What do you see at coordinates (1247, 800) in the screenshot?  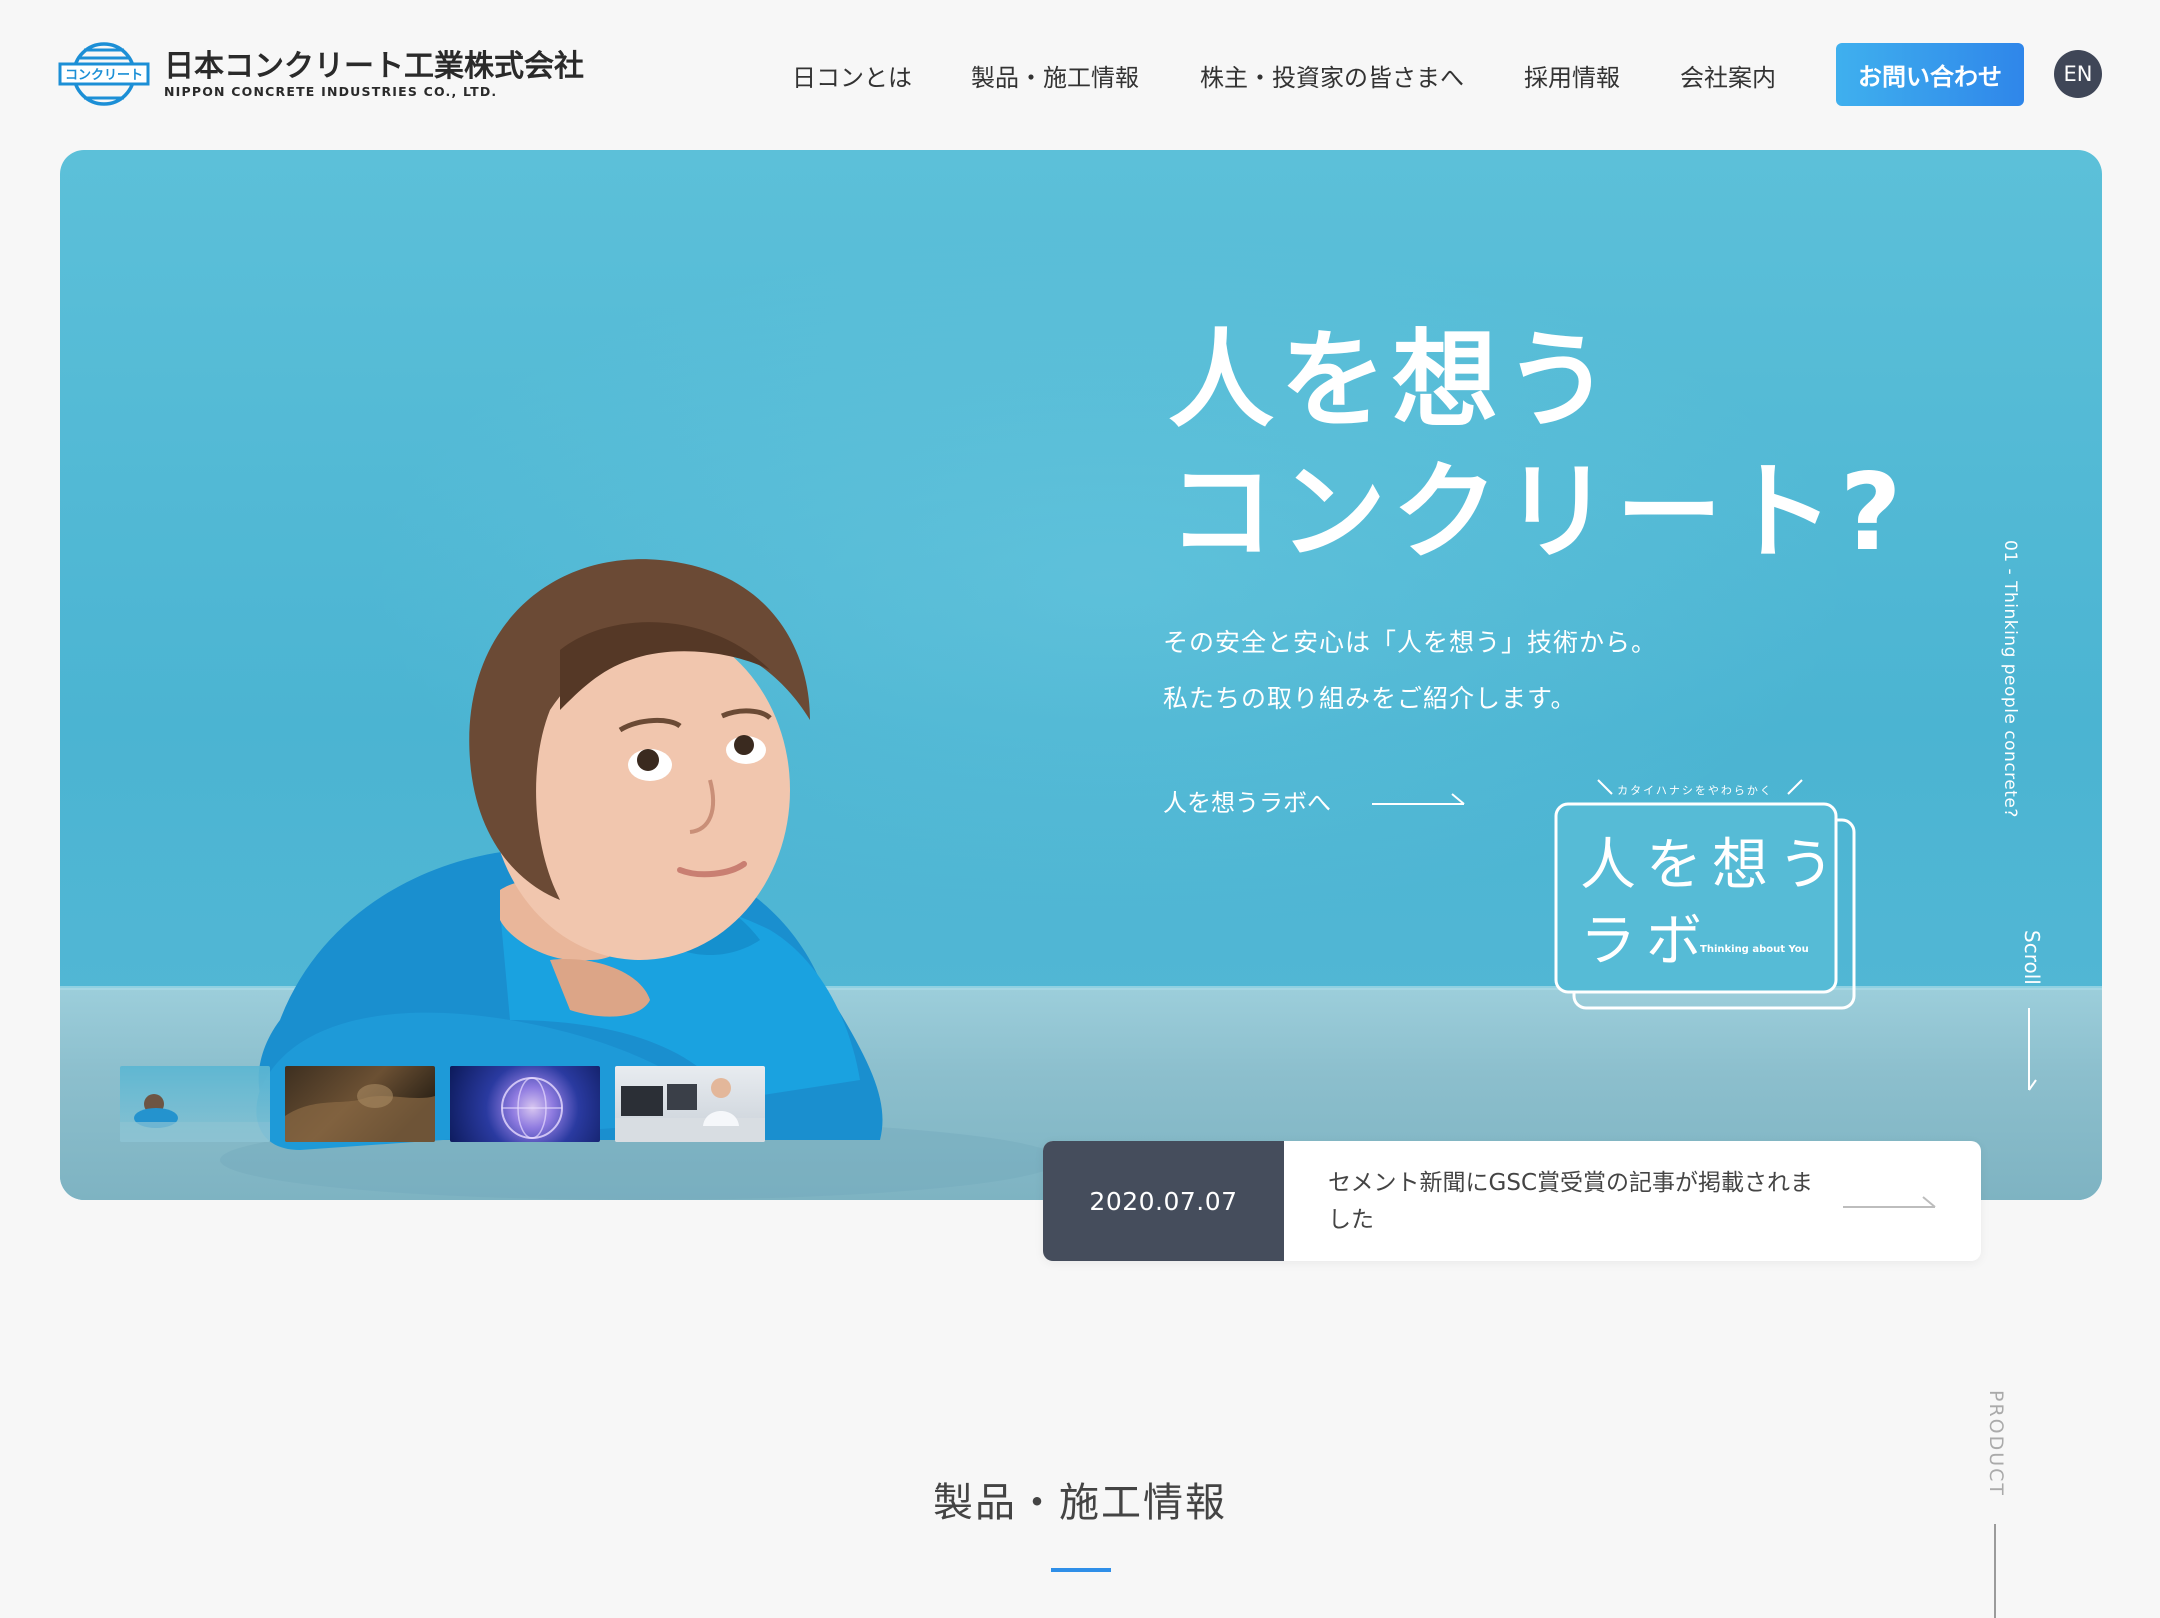 I see `lab-link: 人を想うラボへ` at bounding box center [1247, 800].